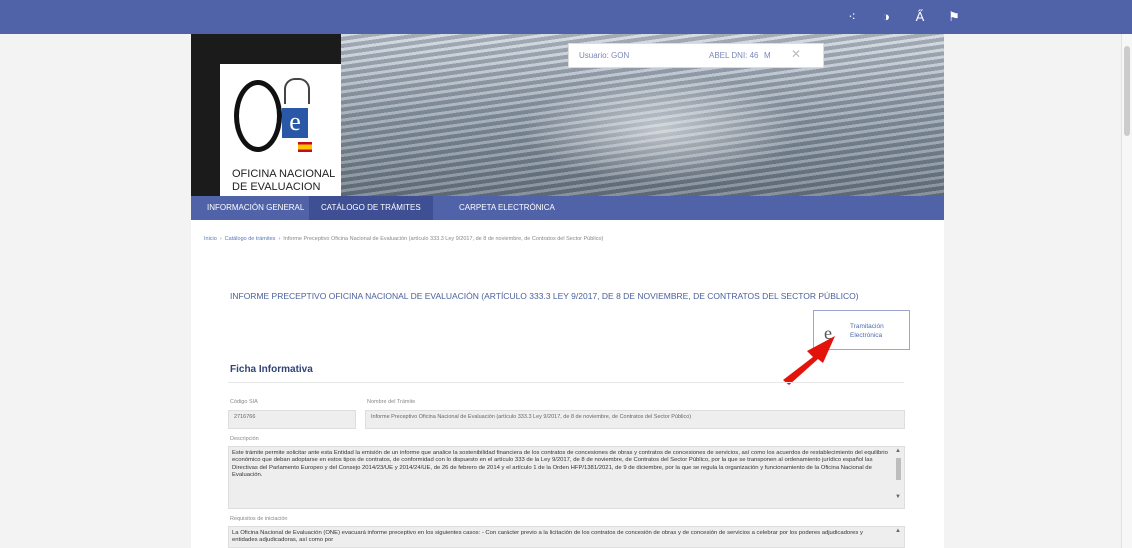  I want to click on tramitacion-label-line1: Tramitación, so click(867, 326).